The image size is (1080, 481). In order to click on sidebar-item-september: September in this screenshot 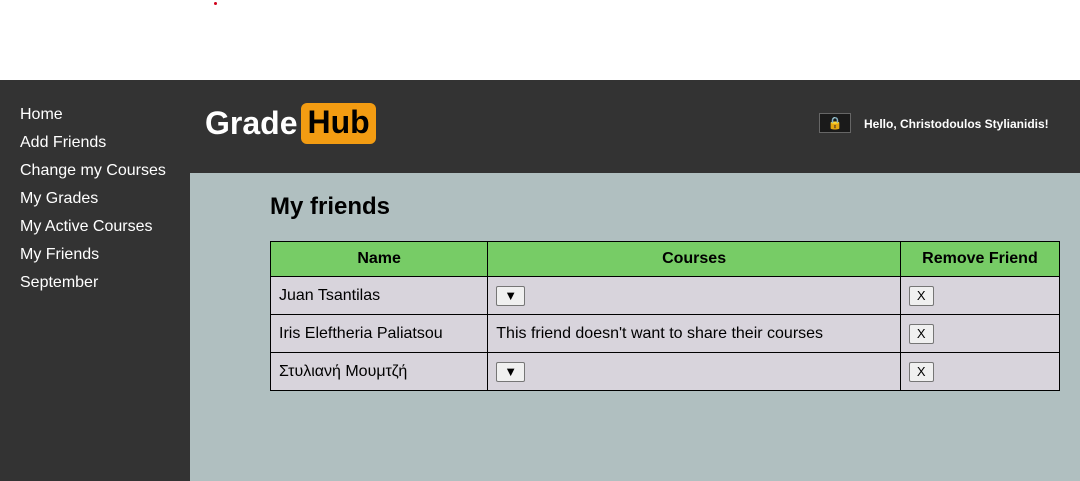, I will do `click(105, 286)`.